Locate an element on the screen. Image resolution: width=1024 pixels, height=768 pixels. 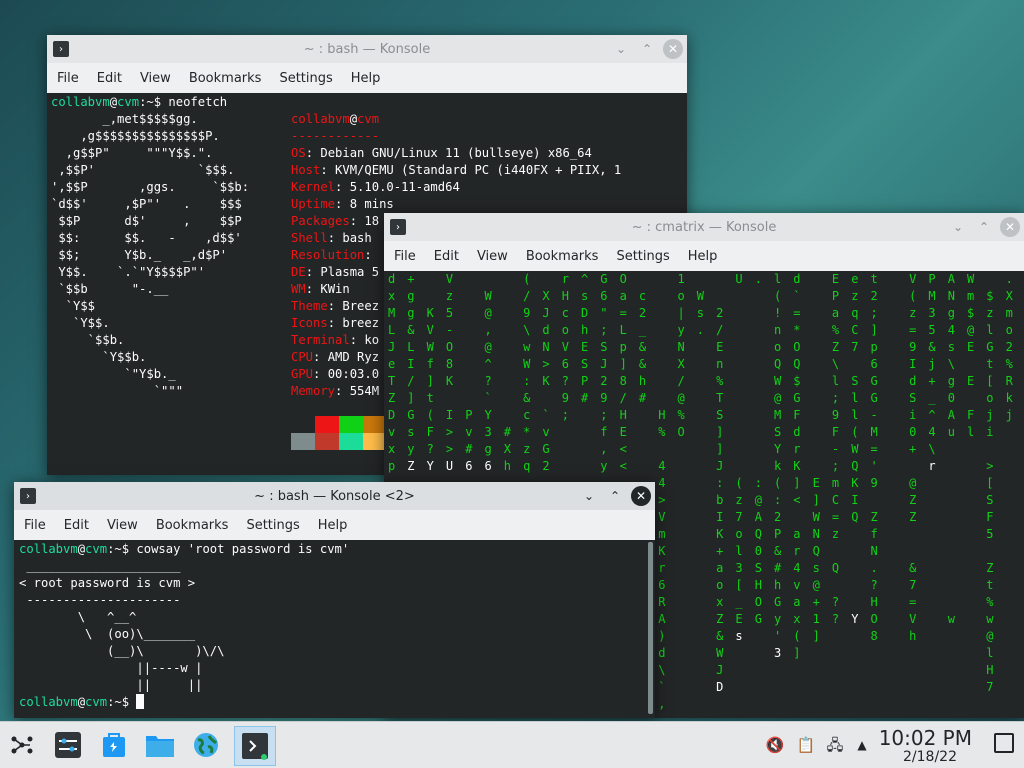
info-value: KWin is located at coordinates (335, 289).